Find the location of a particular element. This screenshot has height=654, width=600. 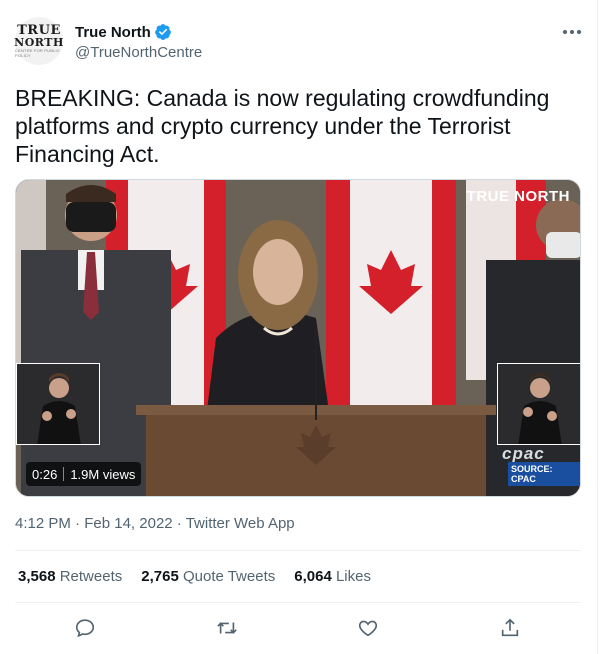

quote-tweets-label: Quote Tweets is located at coordinates (229, 576).